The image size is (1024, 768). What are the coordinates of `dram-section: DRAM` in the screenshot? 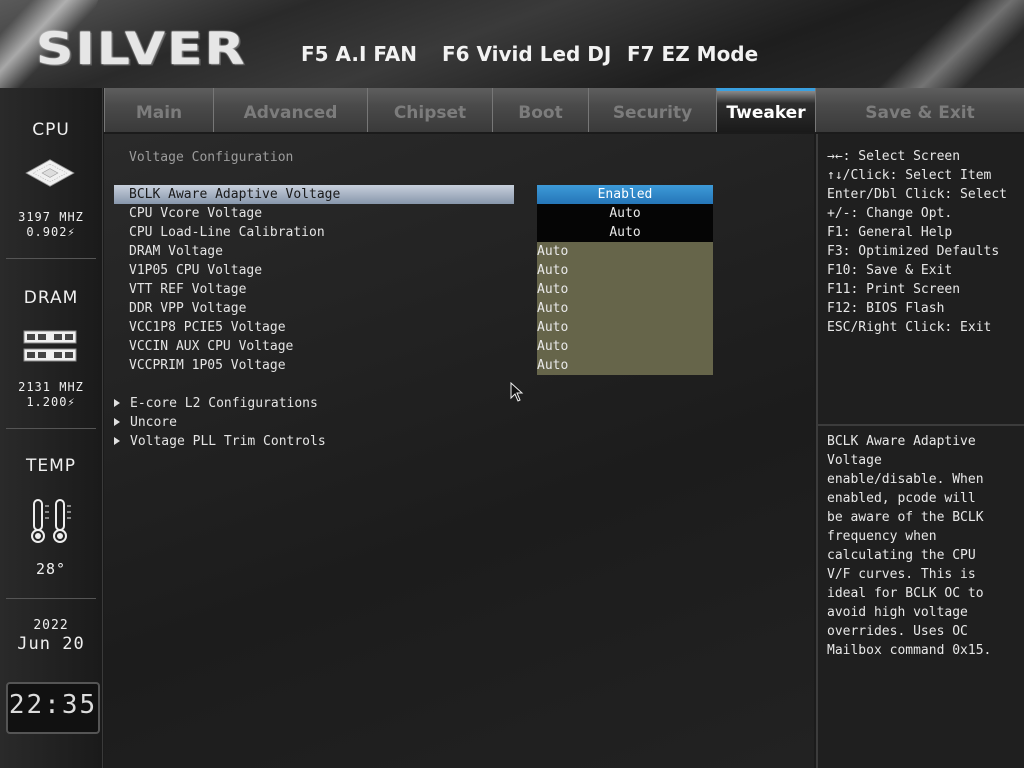 It's located at (51, 298).